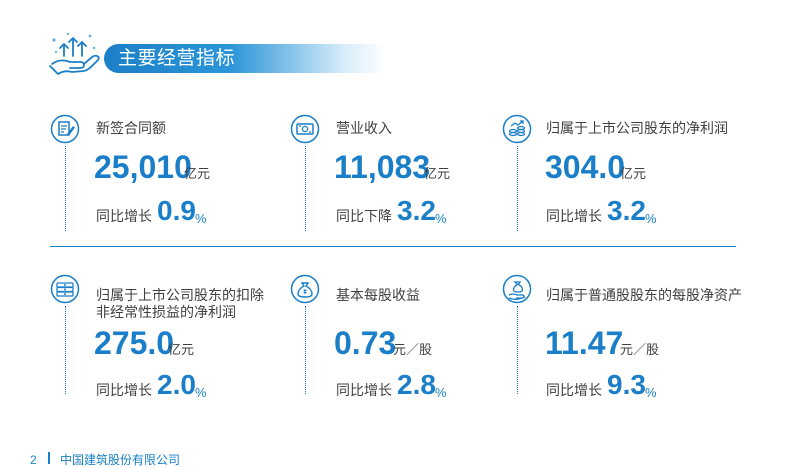 This screenshot has width=795, height=468. What do you see at coordinates (65, 289) in the screenshot?
I see `money-stack-icon` at bounding box center [65, 289].